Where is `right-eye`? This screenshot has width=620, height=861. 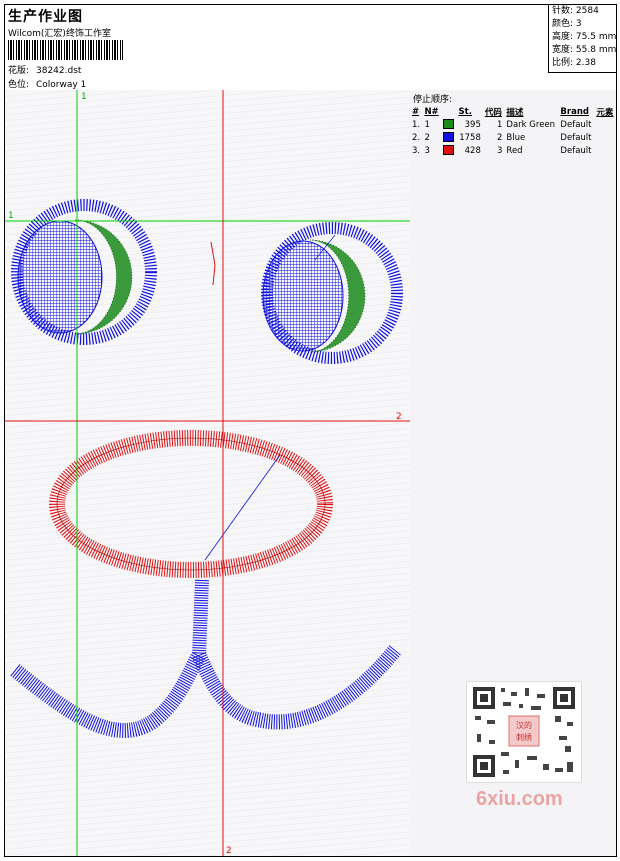 right-eye is located at coordinates (332, 293).